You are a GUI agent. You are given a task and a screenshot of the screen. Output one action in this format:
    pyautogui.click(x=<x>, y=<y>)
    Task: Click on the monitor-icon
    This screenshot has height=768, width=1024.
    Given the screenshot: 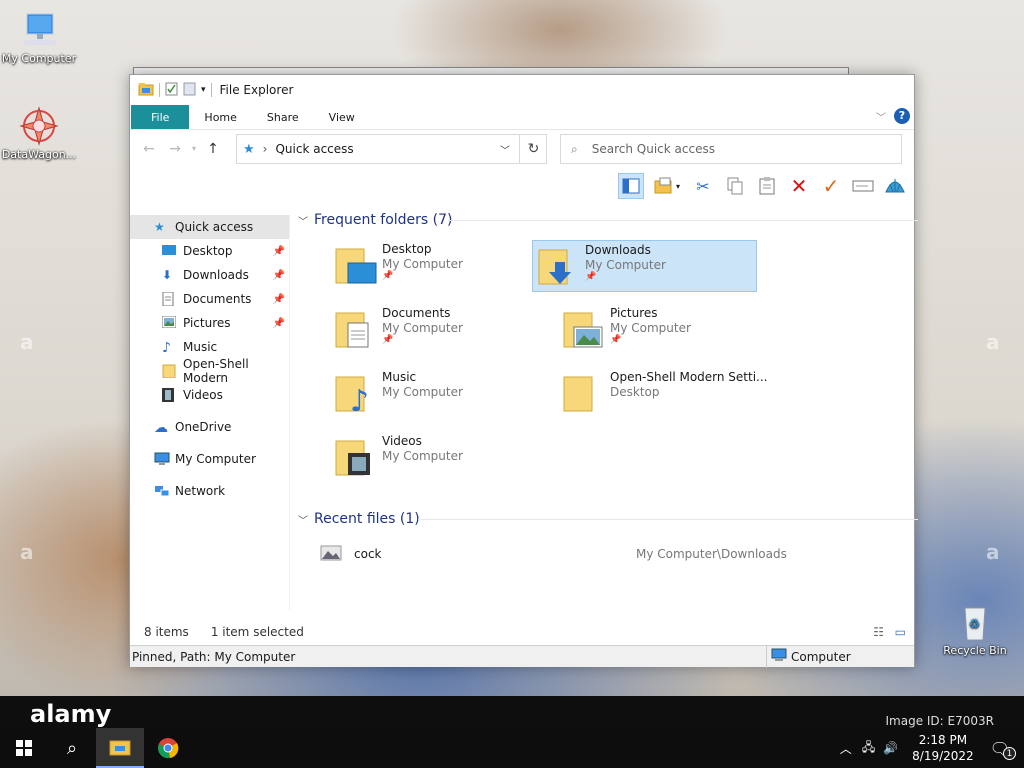 What is the action you would take?
    pyautogui.click(x=39, y=30)
    